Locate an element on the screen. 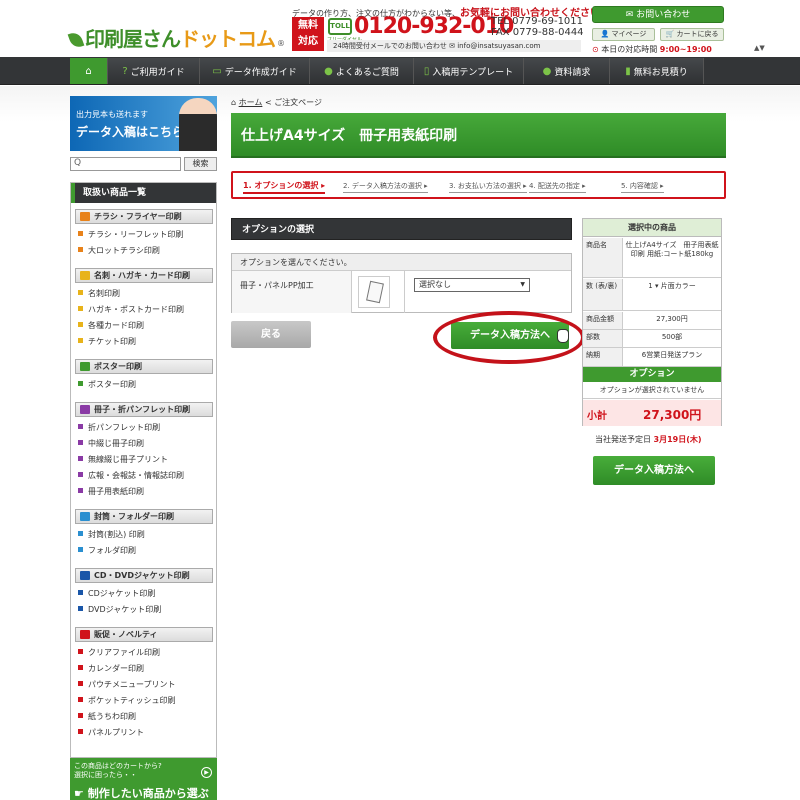 Image resolution: width=800 pixels, height=800 pixels. nav-estimate: ▮ 無料お見積り is located at coordinates (657, 71).